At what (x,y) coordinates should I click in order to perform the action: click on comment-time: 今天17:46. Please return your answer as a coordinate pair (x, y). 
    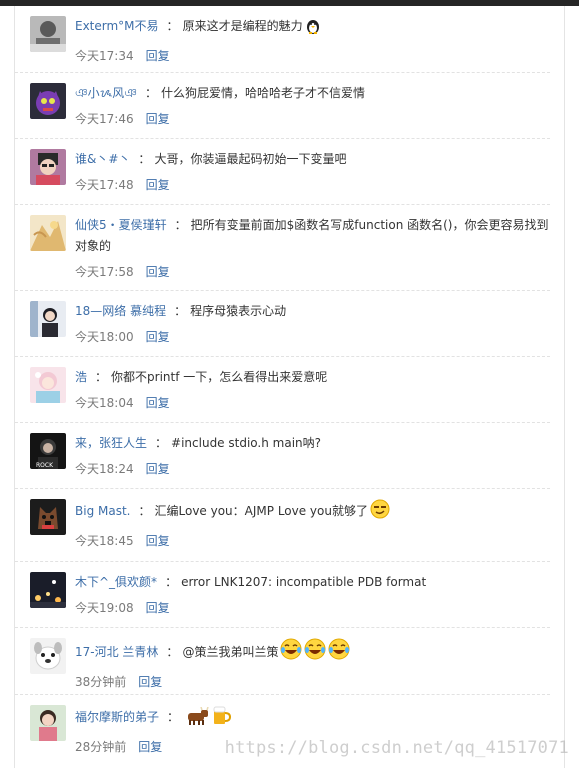
    Looking at the image, I should click on (104, 119).